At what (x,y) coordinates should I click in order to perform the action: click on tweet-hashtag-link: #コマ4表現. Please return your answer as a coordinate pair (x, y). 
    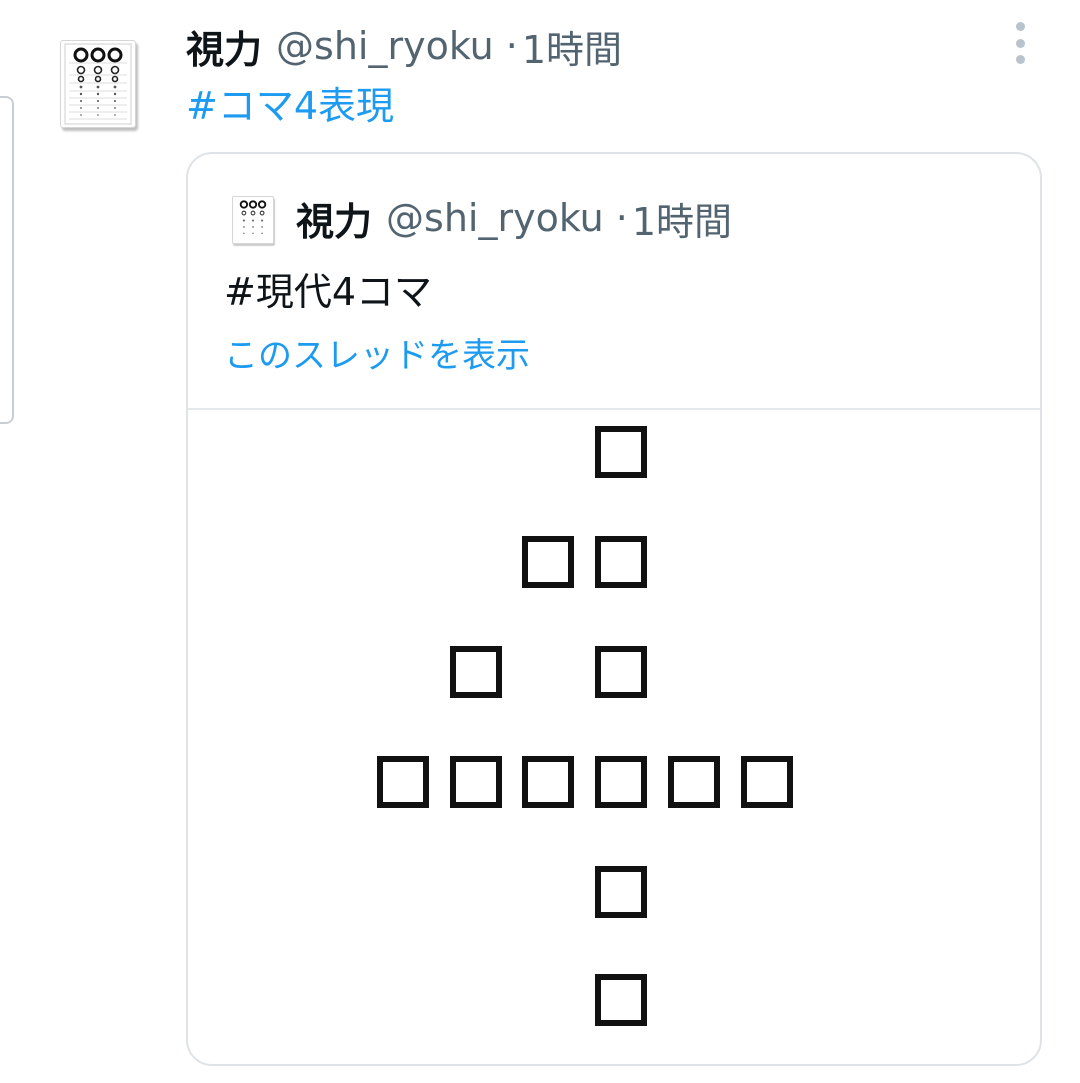
    Looking at the image, I should click on (290, 106).